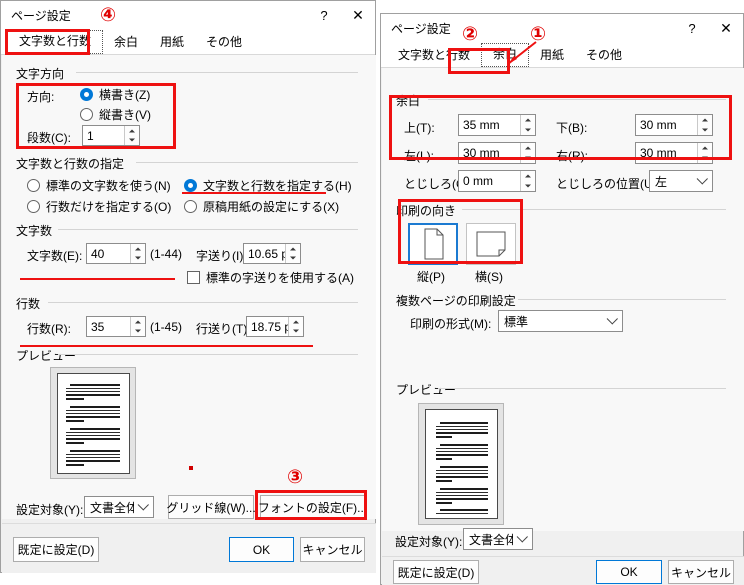 Image resolution: width=744 pixels, height=585 pixels. What do you see at coordinates (49, 138) in the screenshot?
I see `label-columns: 段数(C):` at bounding box center [49, 138].